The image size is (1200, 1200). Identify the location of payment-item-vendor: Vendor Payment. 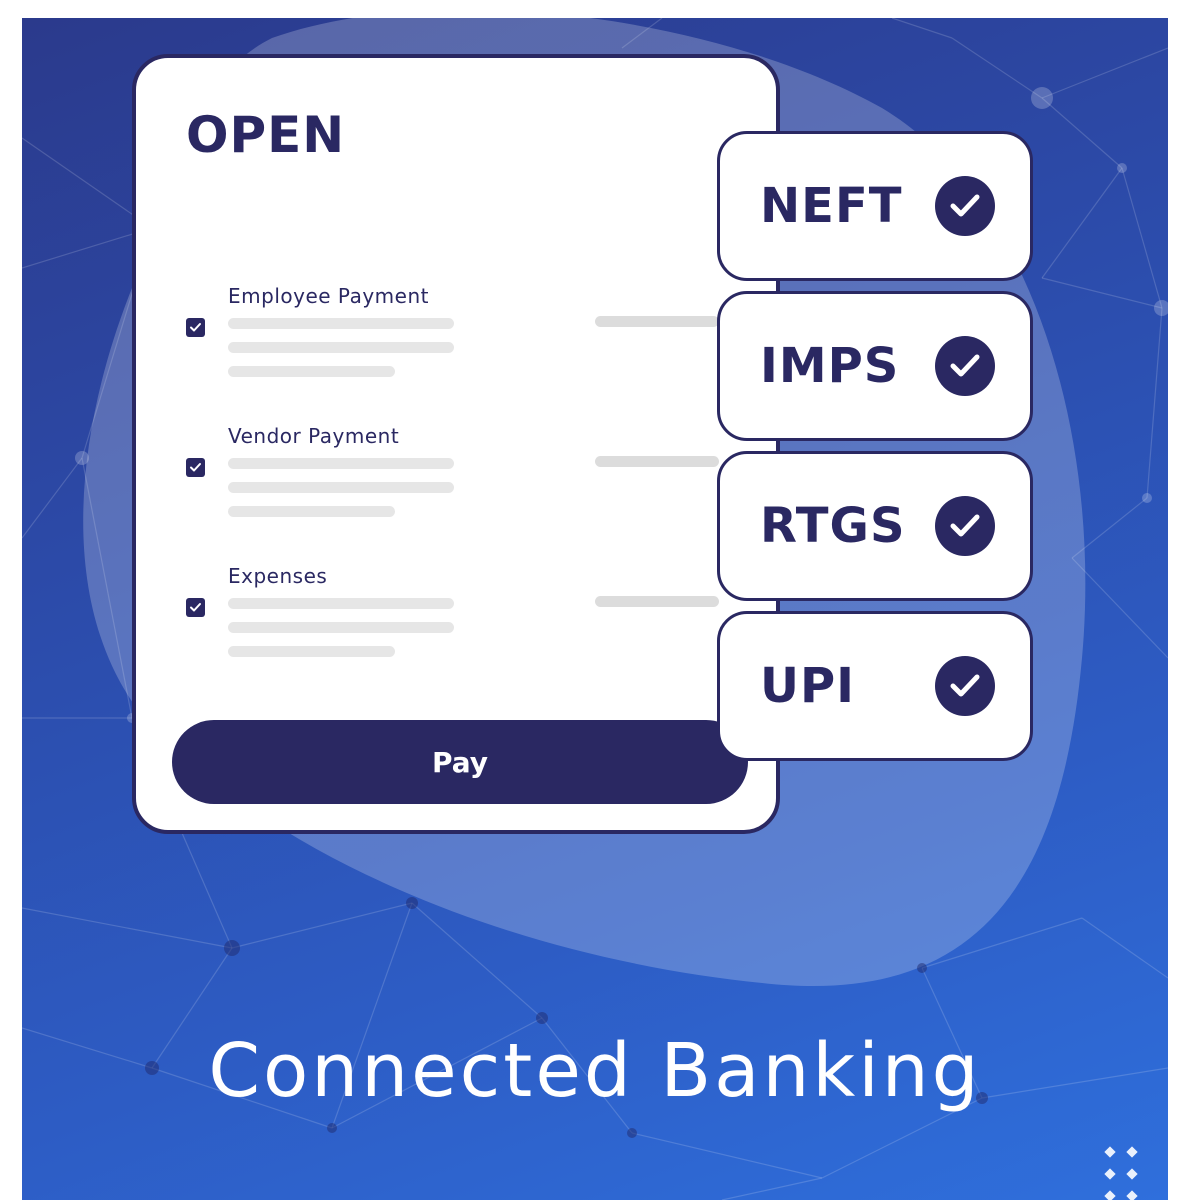
(466, 479).